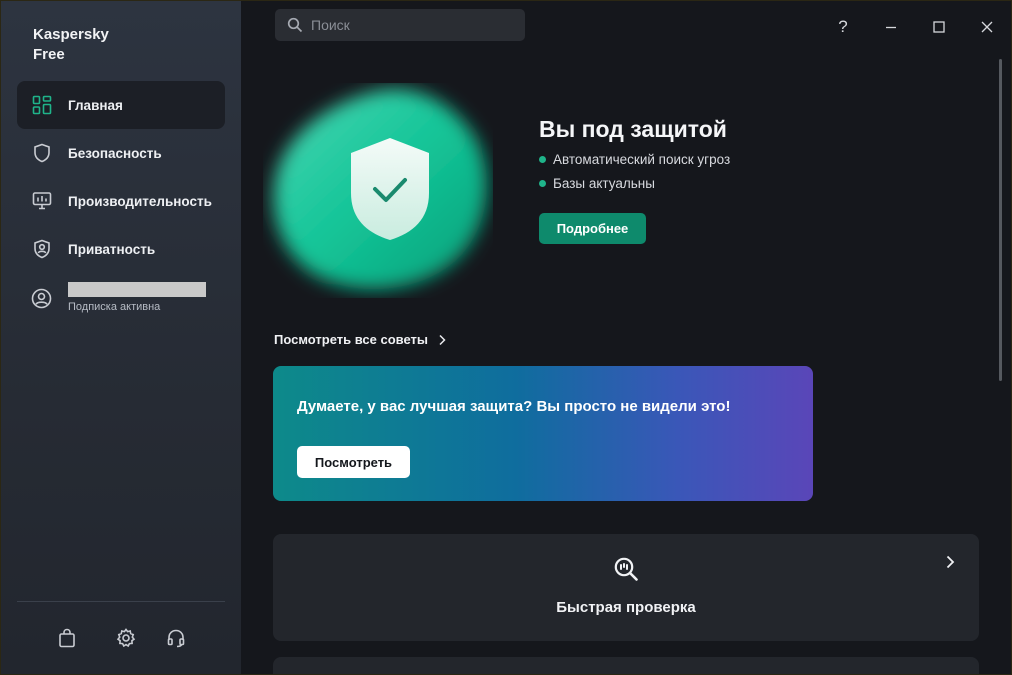 The height and width of the screenshot is (675, 1012). Describe the element at coordinates (114, 307) in the screenshot. I see `subscription-status: Подписка активна` at that location.